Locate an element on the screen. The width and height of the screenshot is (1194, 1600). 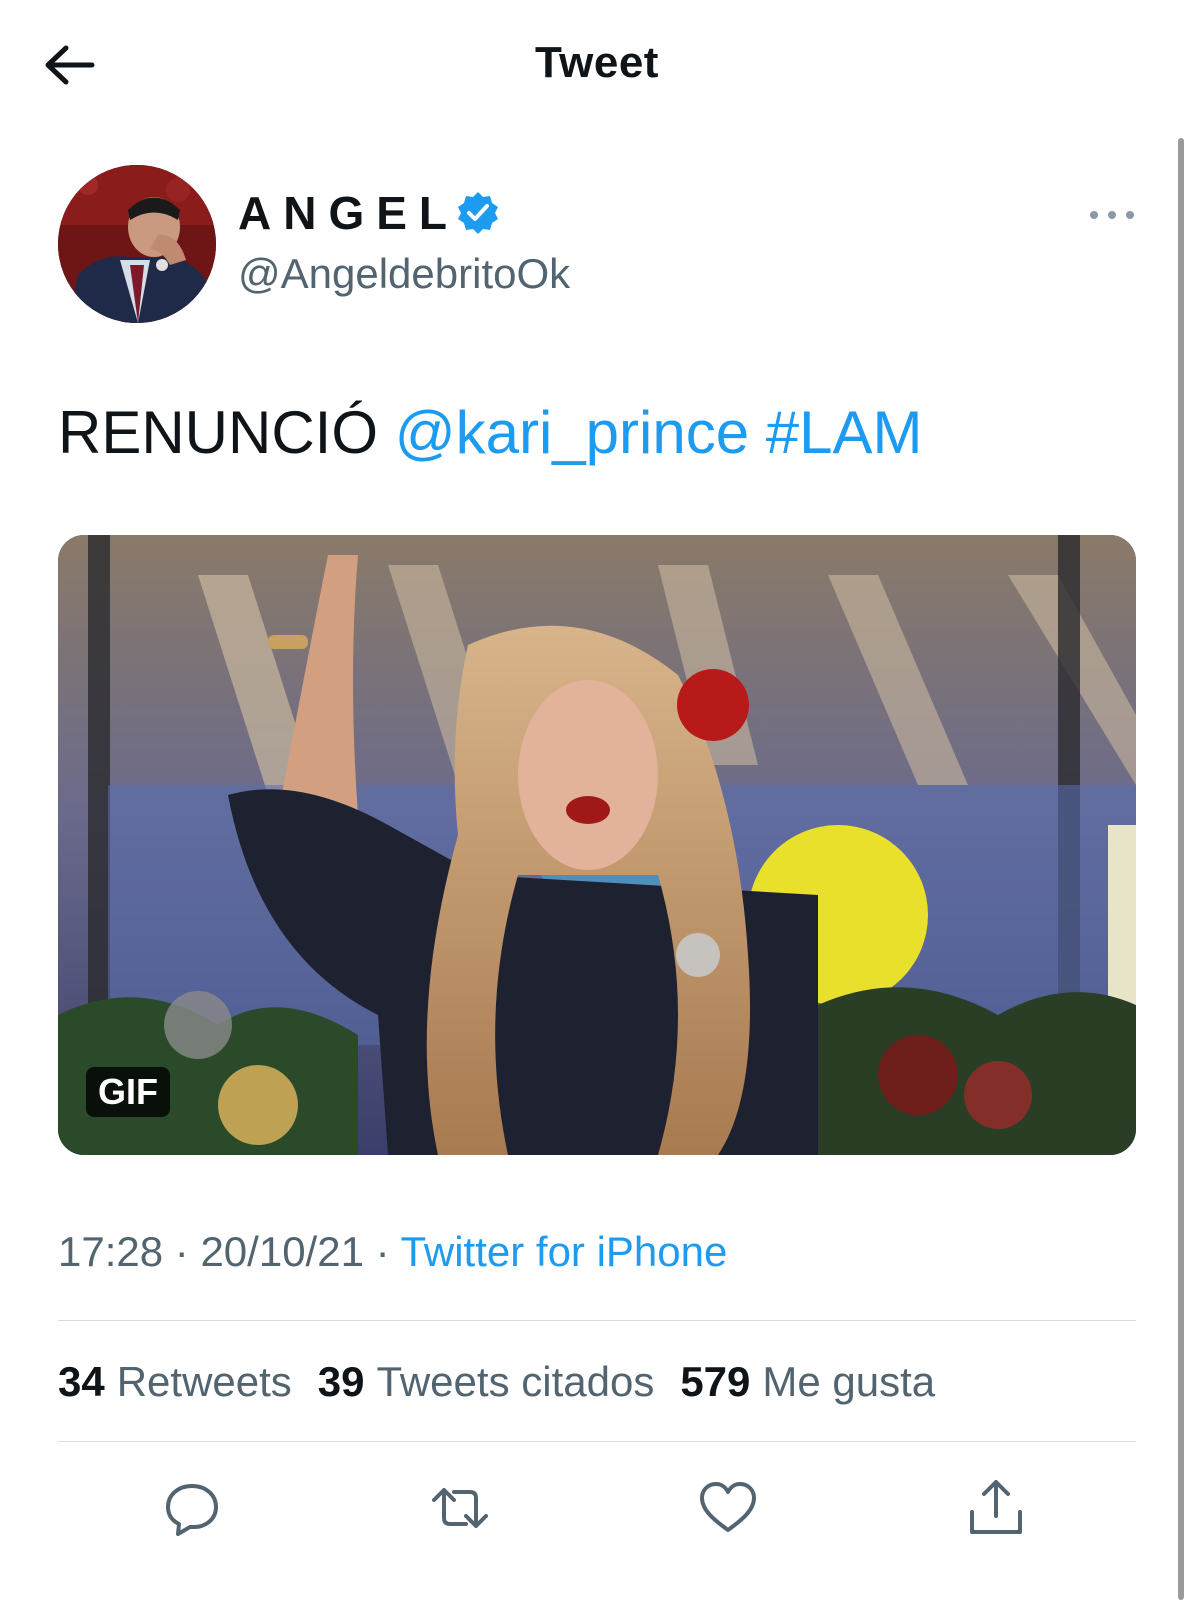
tweet-stats: 34 Retweets 39 Tweets citados 579 Me gusta is located at coordinates (496, 1382).